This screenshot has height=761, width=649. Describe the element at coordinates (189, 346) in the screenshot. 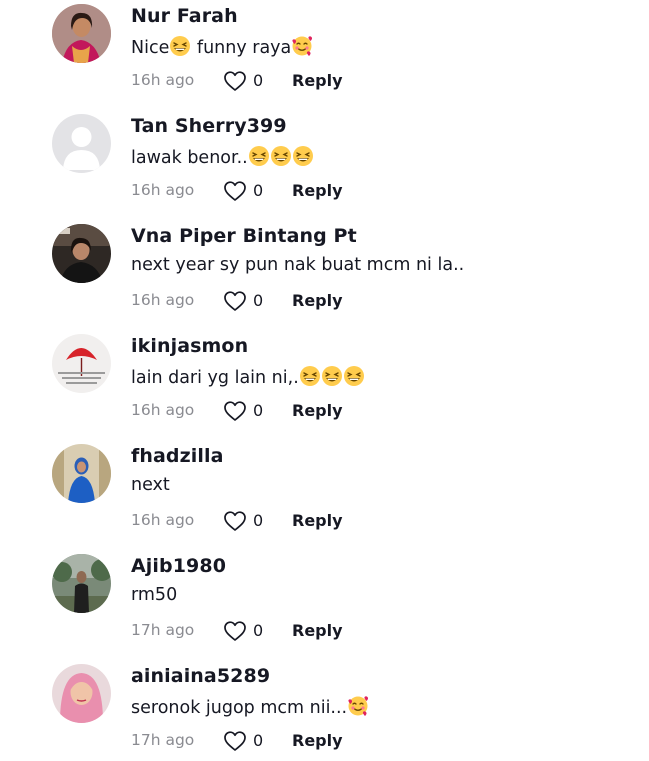

I see `username: ikinjasmon` at that location.